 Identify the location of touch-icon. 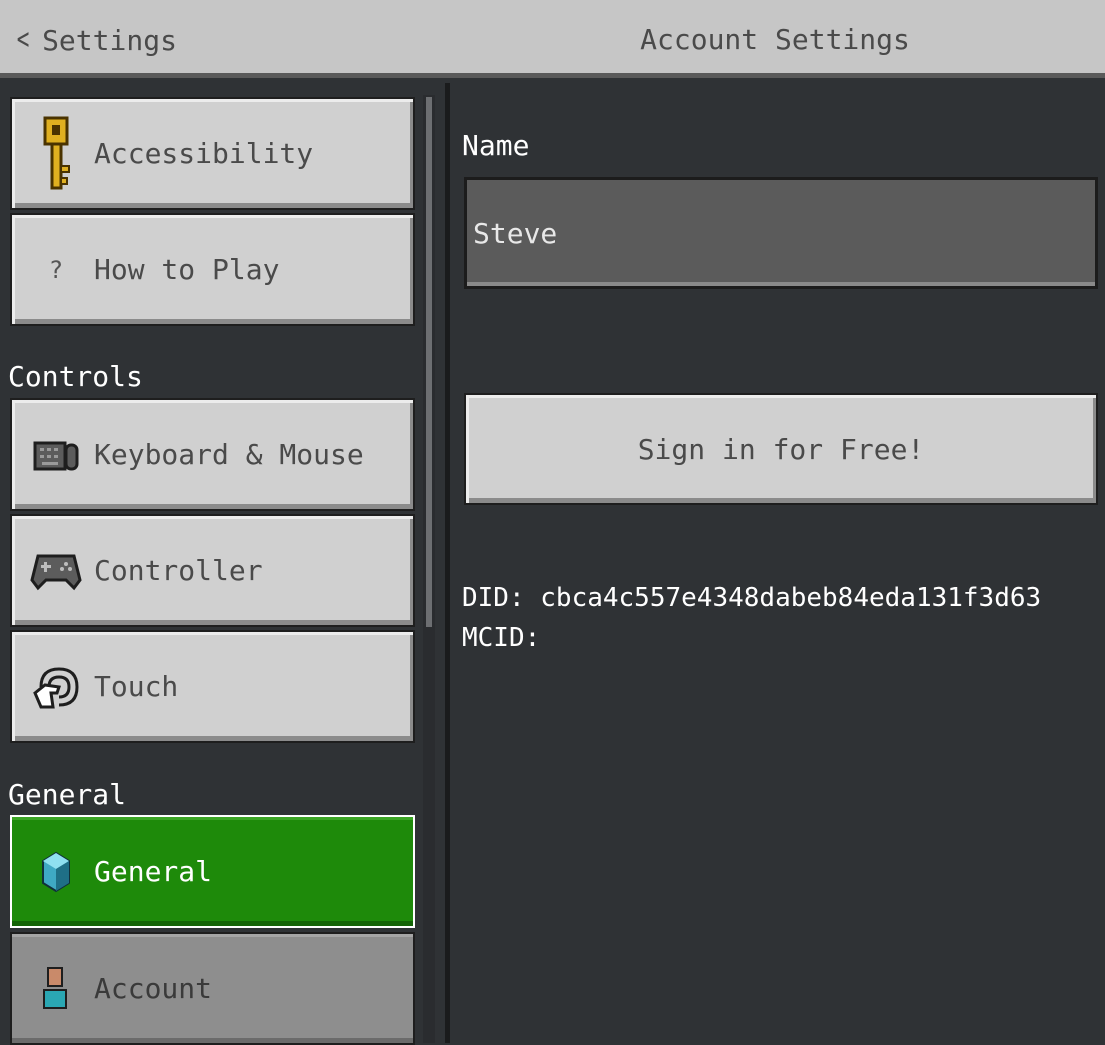
(56, 687).